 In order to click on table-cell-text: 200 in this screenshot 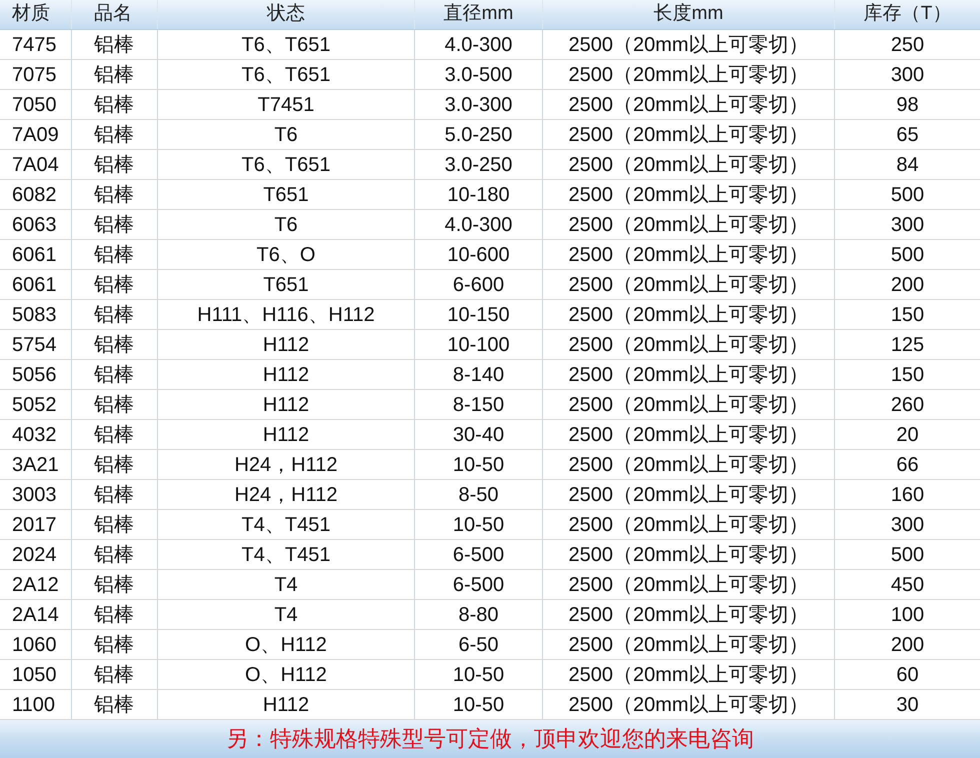, I will do `click(908, 645)`.